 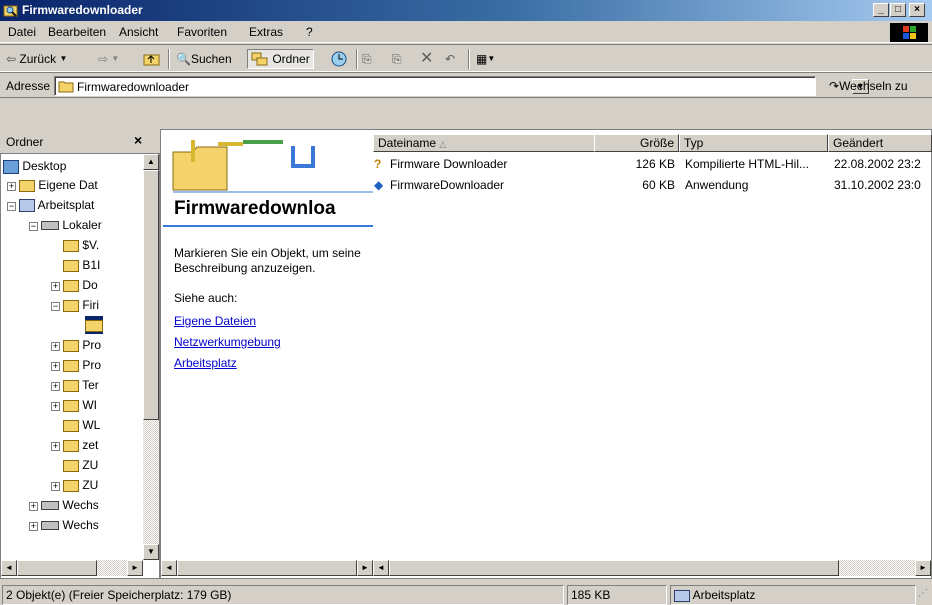 What do you see at coordinates (10, 11) in the screenshot?
I see `explorer-icon` at bounding box center [10, 11].